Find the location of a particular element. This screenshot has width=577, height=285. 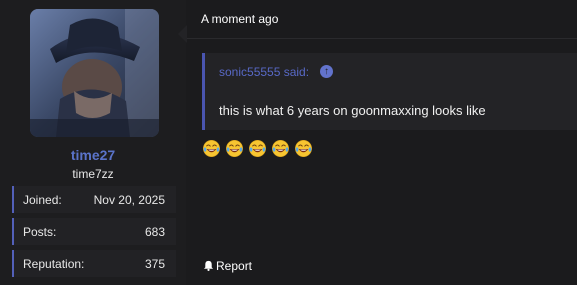

arrow-up-circle-icon: ↑ is located at coordinates (326, 71).